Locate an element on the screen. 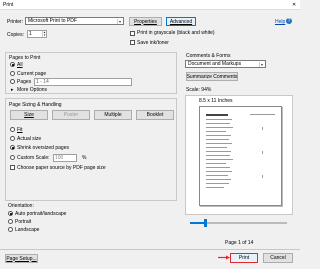 The height and width of the screenshot is (269, 320). footer-divider is located at coordinates (150, 249).